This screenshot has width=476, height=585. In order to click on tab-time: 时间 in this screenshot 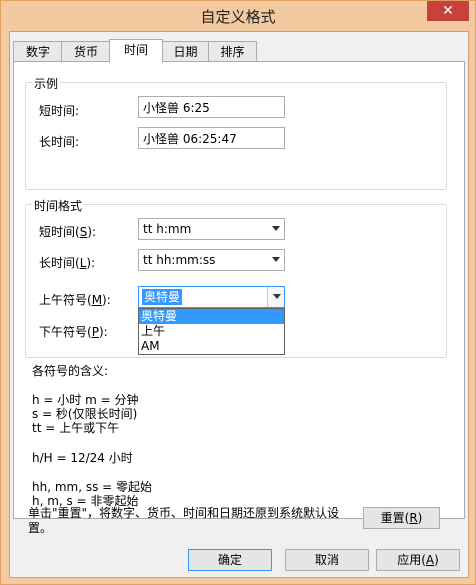, I will do `click(136, 51)`.